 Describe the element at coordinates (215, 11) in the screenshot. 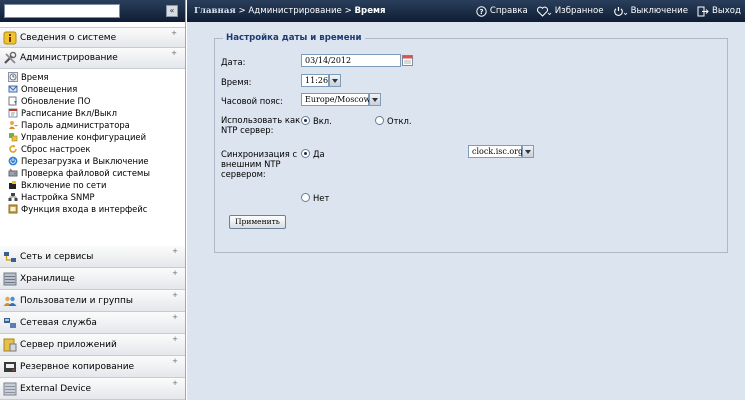

I see `breadcrumb-home-link: Главная` at that location.